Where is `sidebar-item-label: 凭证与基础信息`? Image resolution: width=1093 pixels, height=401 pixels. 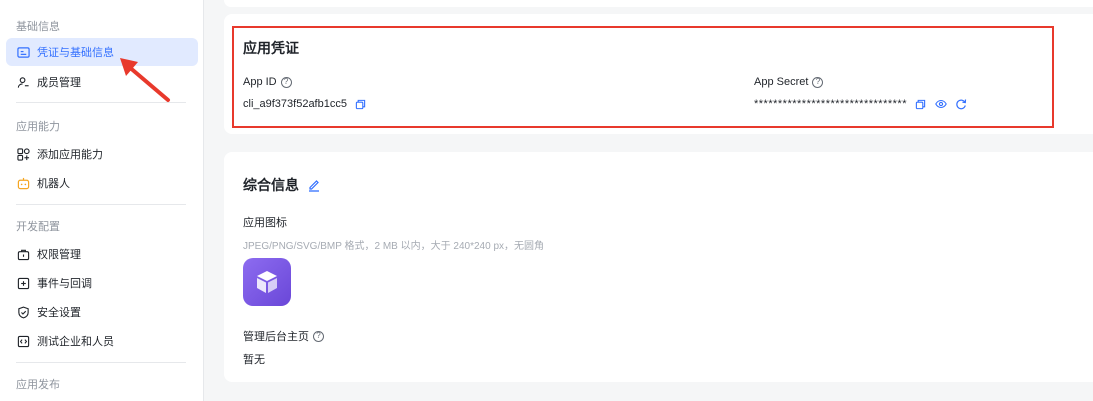
sidebar-item-label: 凭证与基础信息 is located at coordinates (75, 53).